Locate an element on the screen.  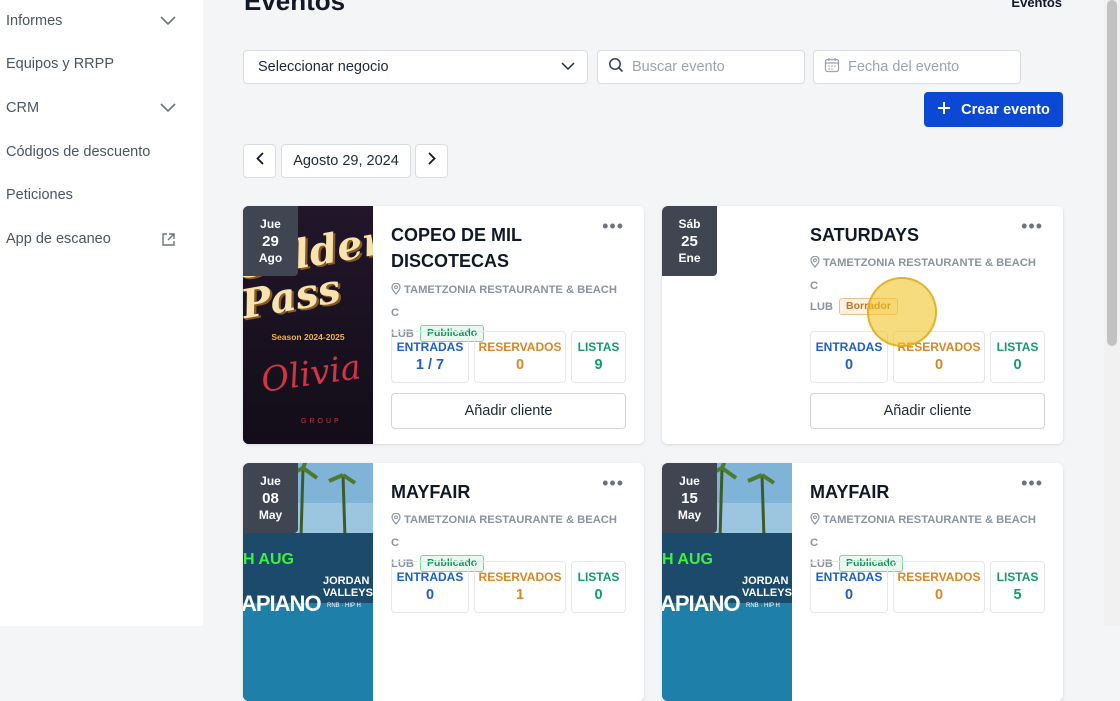
sidebar-item-codigos-descuento: Códigos de descuento is located at coordinates (91, 152).